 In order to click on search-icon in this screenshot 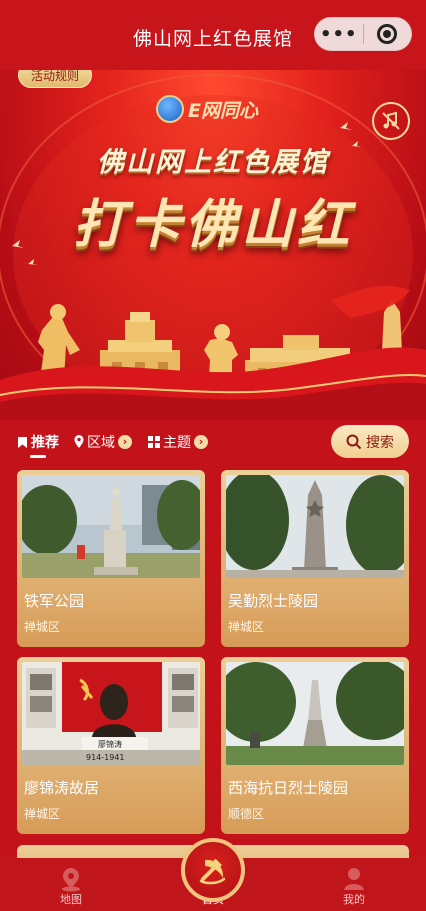, I will do `click(354, 441)`.